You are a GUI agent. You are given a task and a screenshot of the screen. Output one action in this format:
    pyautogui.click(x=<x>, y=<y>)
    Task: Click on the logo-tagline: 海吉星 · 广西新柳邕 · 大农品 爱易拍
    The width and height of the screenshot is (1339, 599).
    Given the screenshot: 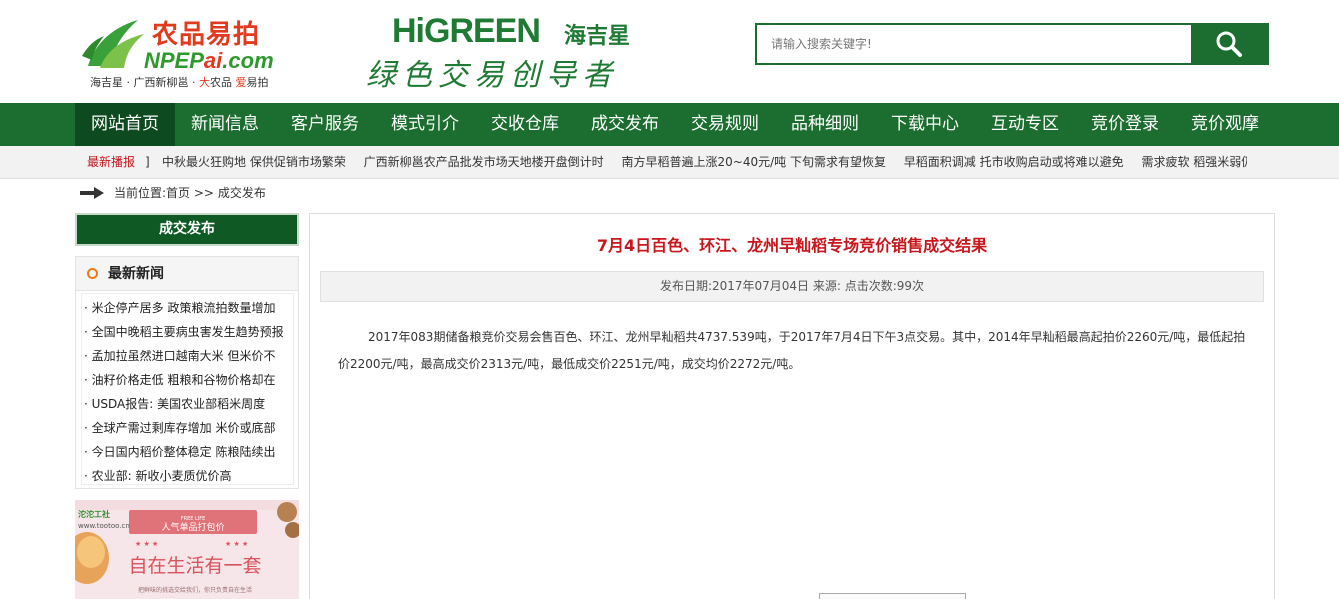 What is the action you would take?
    pyautogui.click(x=179, y=82)
    